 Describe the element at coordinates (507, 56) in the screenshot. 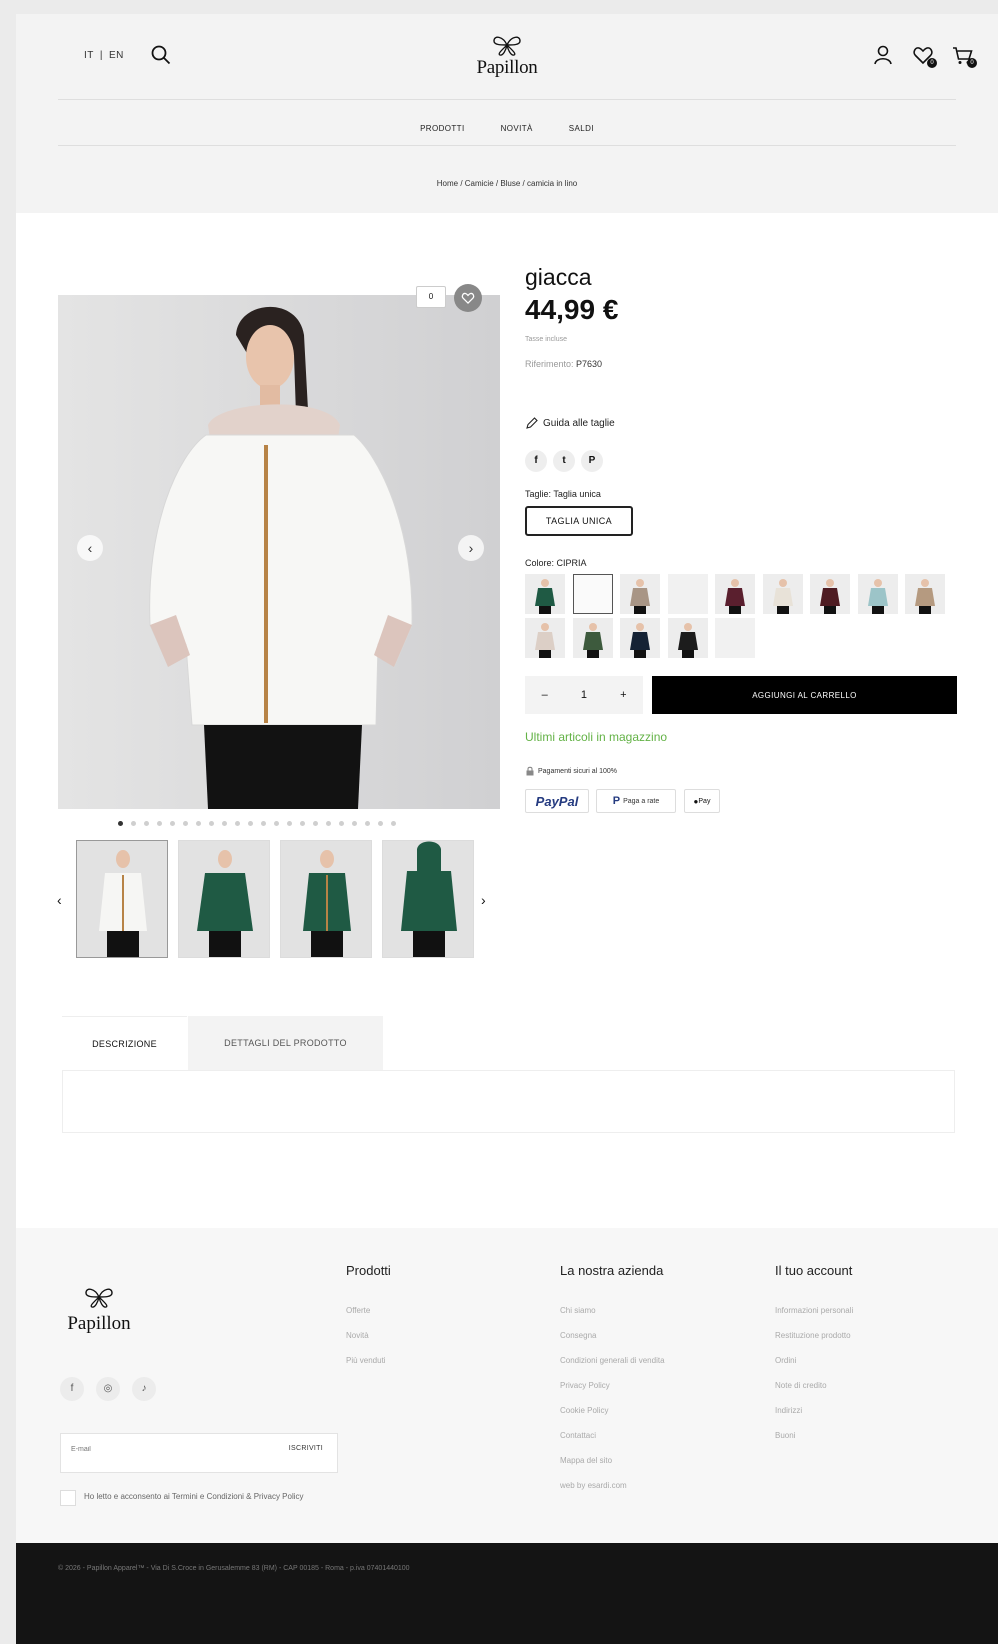

I see `site-logo: Papillon` at that location.